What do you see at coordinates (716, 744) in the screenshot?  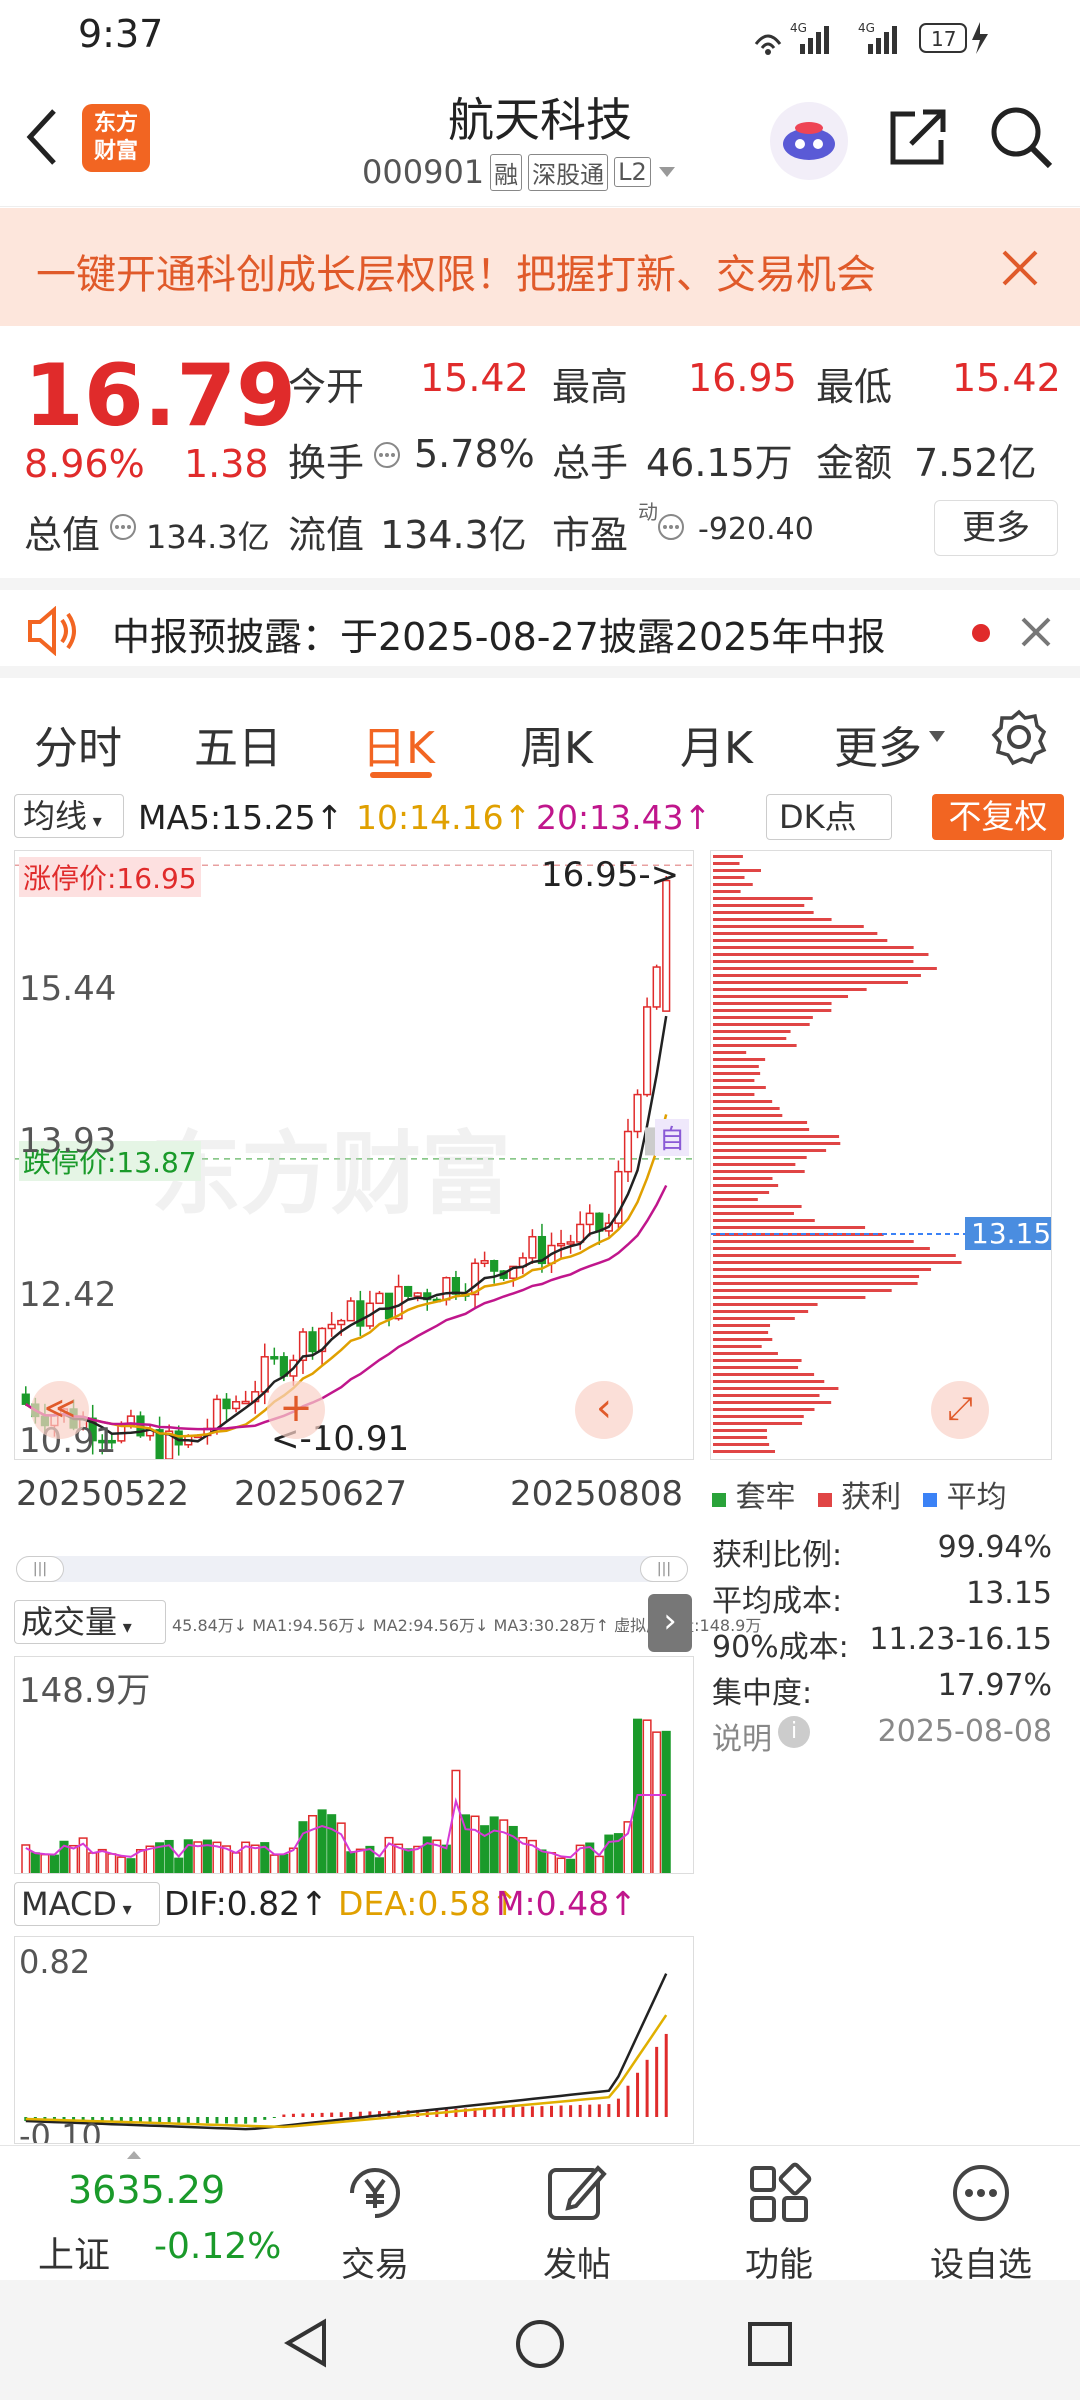 I see `tab-monthly-k: 月K` at bounding box center [716, 744].